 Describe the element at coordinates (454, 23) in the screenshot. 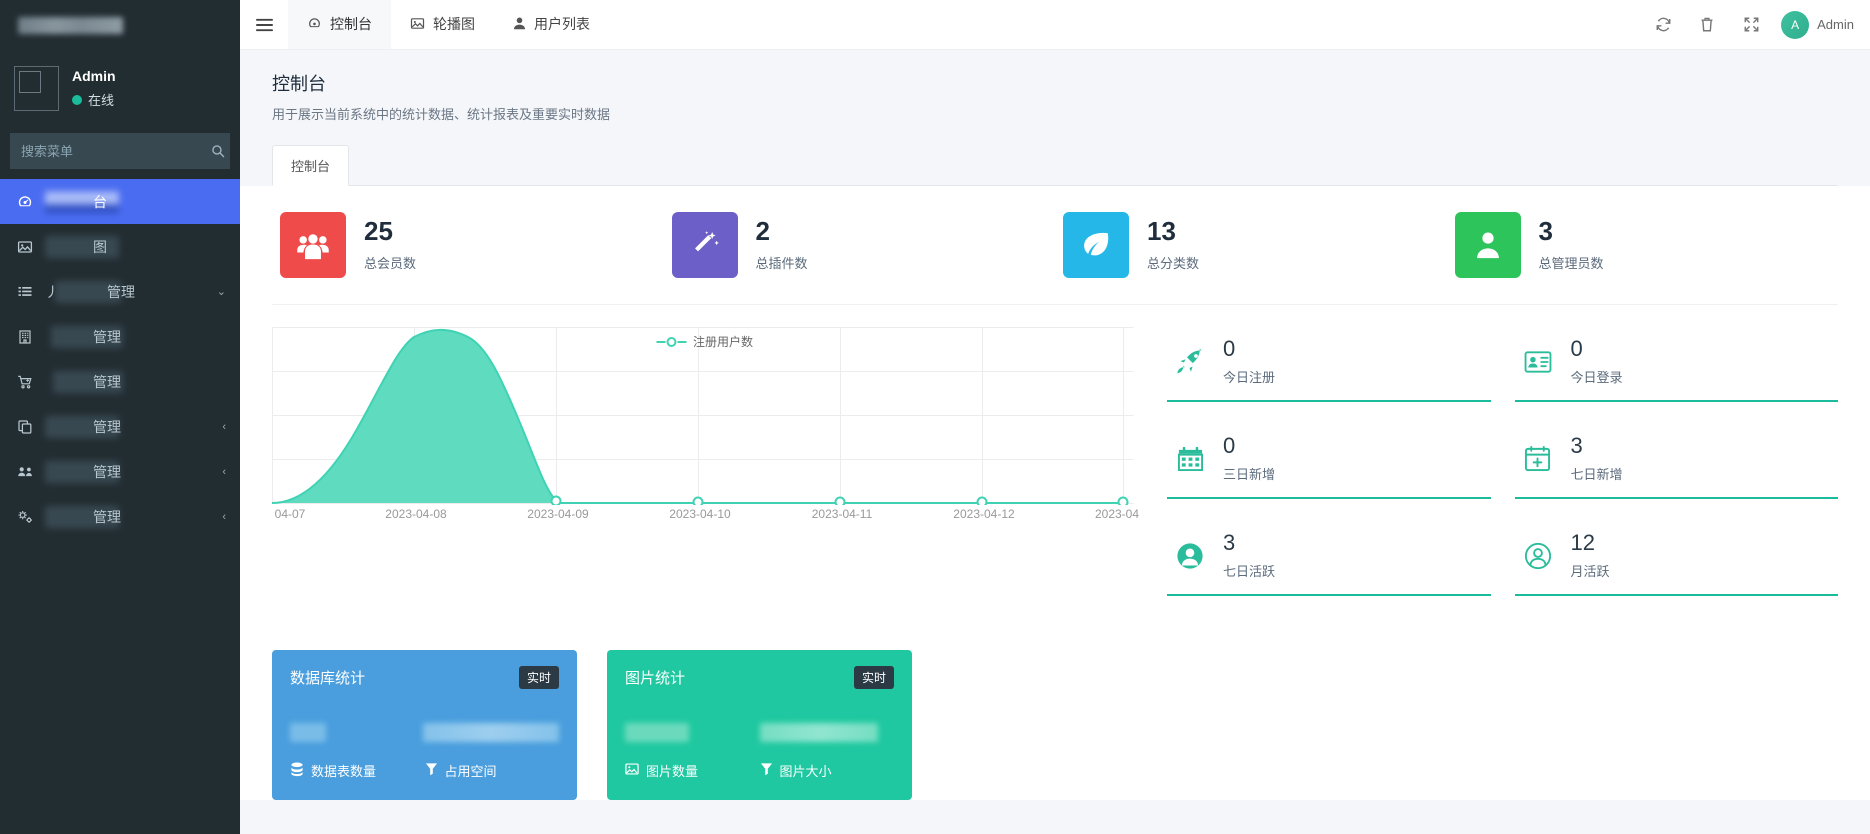

I see `tab-label: 轮播图` at that location.